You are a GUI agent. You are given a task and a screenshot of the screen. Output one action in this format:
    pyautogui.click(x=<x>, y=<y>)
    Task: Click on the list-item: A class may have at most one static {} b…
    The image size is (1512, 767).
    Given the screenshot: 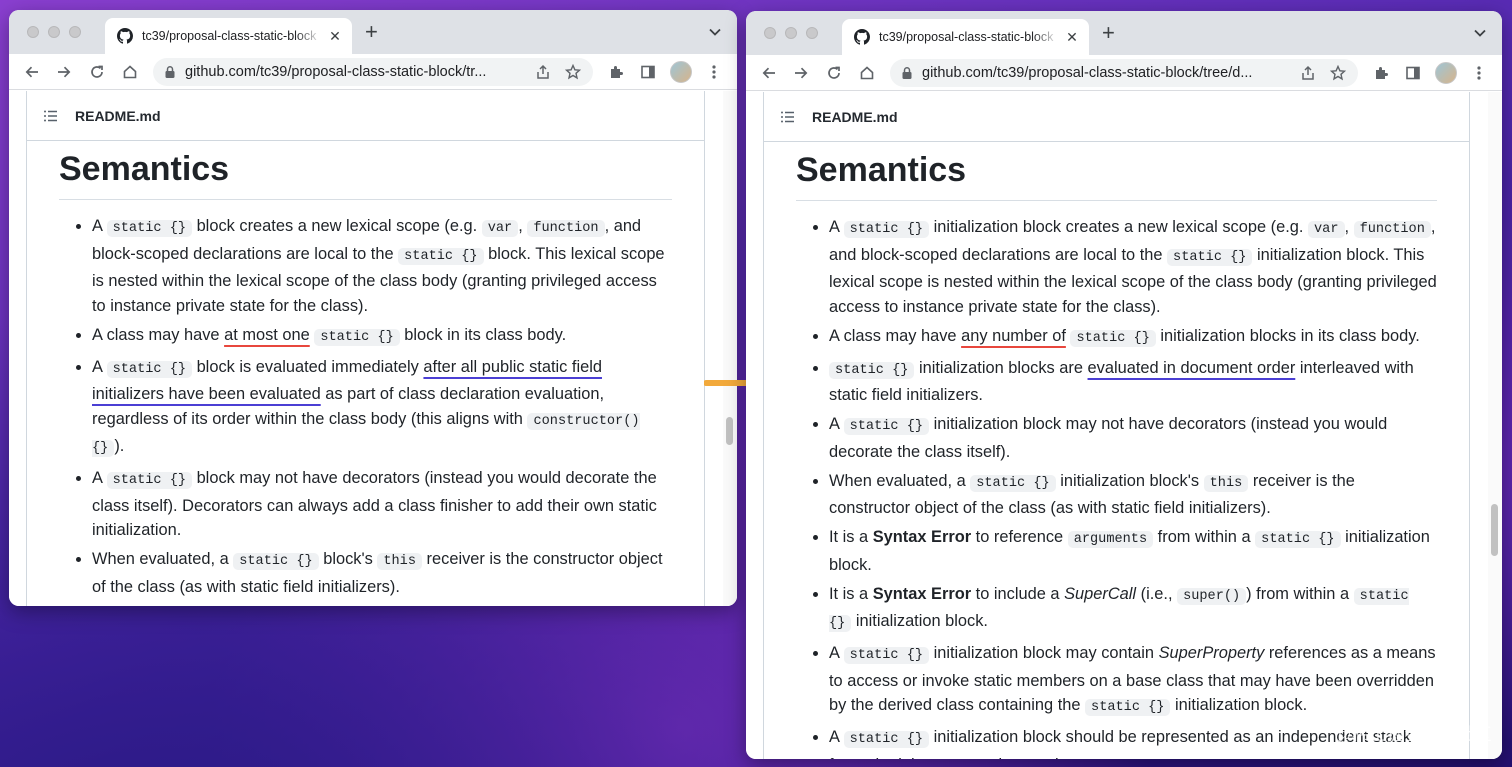 What is the action you would take?
    pyautogui.click(x=382, y=337)
    